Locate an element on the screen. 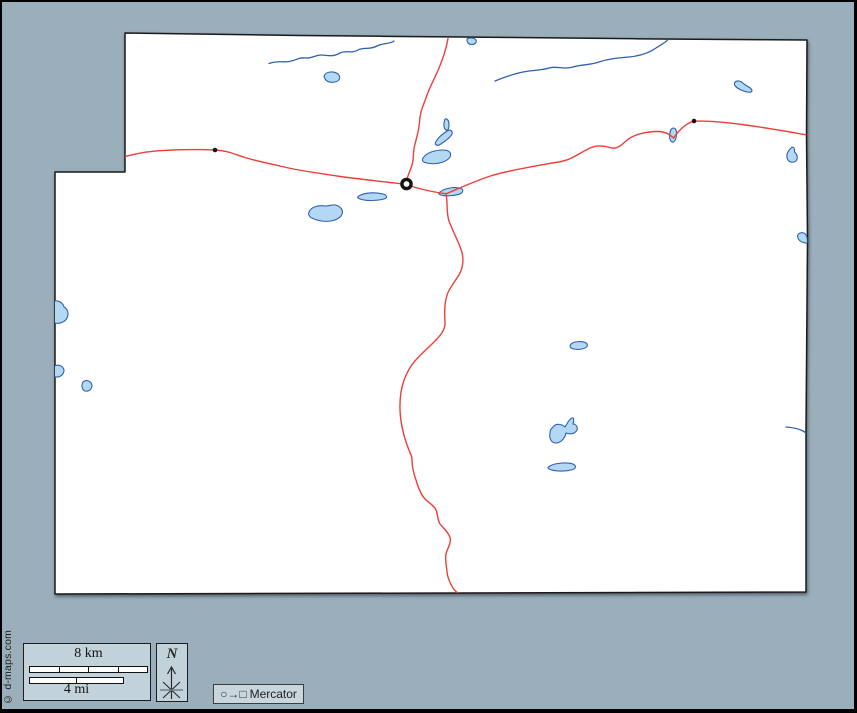 The image size is (857, 713). scale-mi-label: 4 mi is located at coordinates (76, 689).